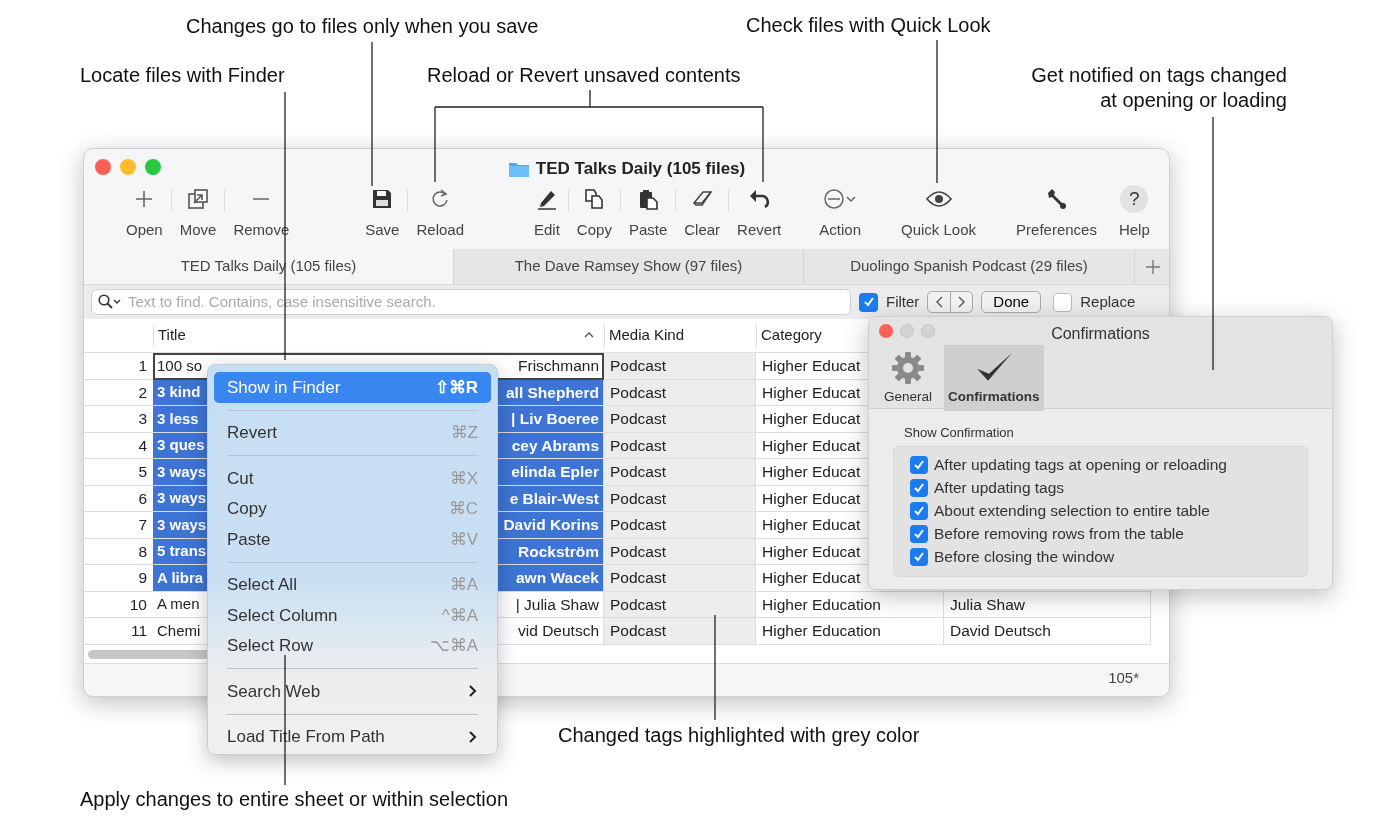 This screenshot has width=1400, height=840. I want to click on toolbar-button: ? Help, so click(1134, 213).